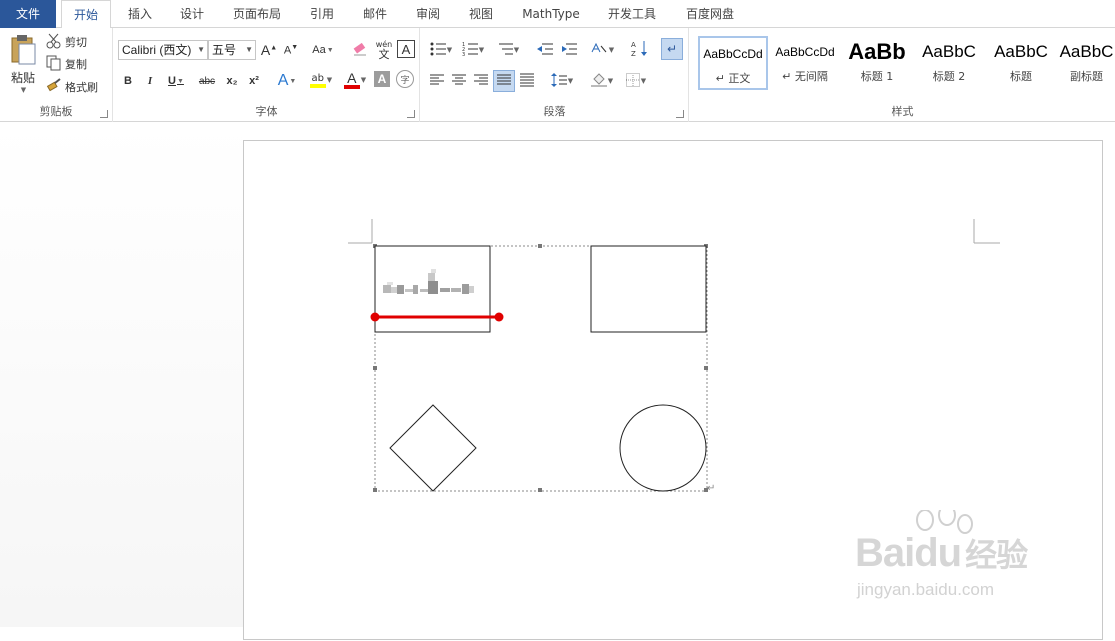 The width and height of the screenshot is (1115, 641). What do you see at coordinates (428, 14) in the screenshot?
I see `tab-review: 审阅` at bounding box center [428, 14].